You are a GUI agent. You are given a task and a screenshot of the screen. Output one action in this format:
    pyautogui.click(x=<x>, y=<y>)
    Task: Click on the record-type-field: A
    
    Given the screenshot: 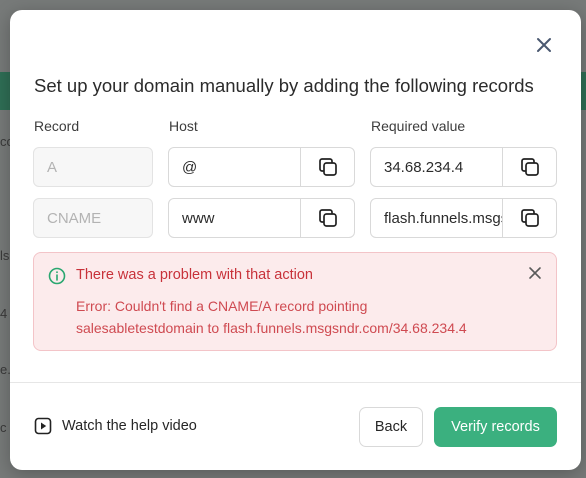 What is the action you would take?
    pyautogui.click(x=93, y=167)
    